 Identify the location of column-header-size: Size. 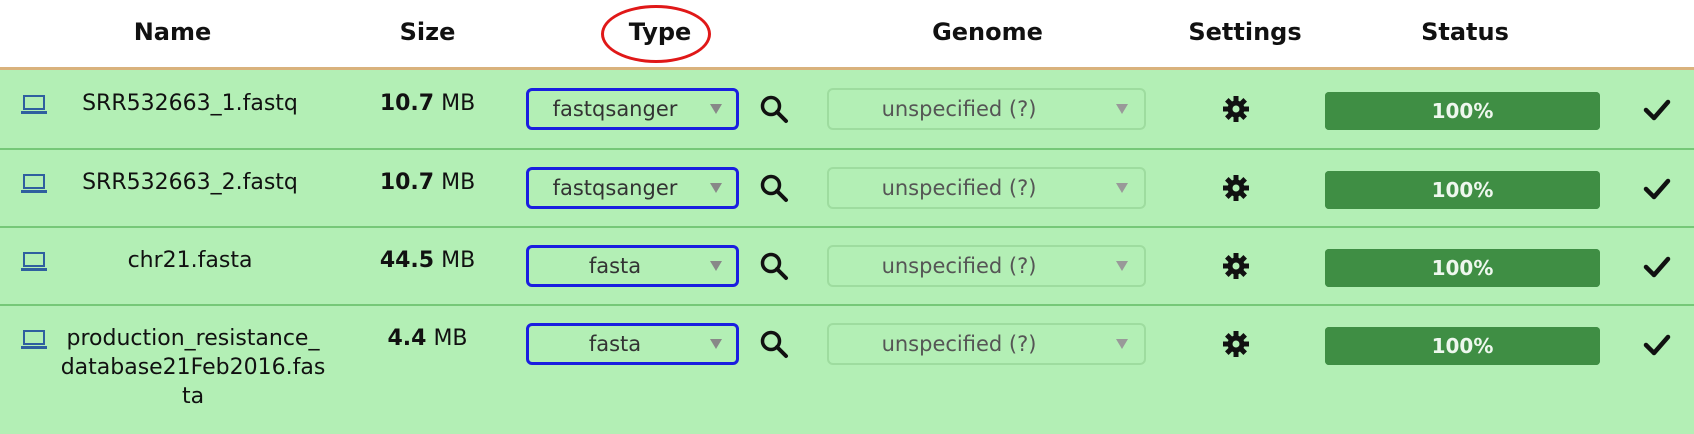
(427, 32).